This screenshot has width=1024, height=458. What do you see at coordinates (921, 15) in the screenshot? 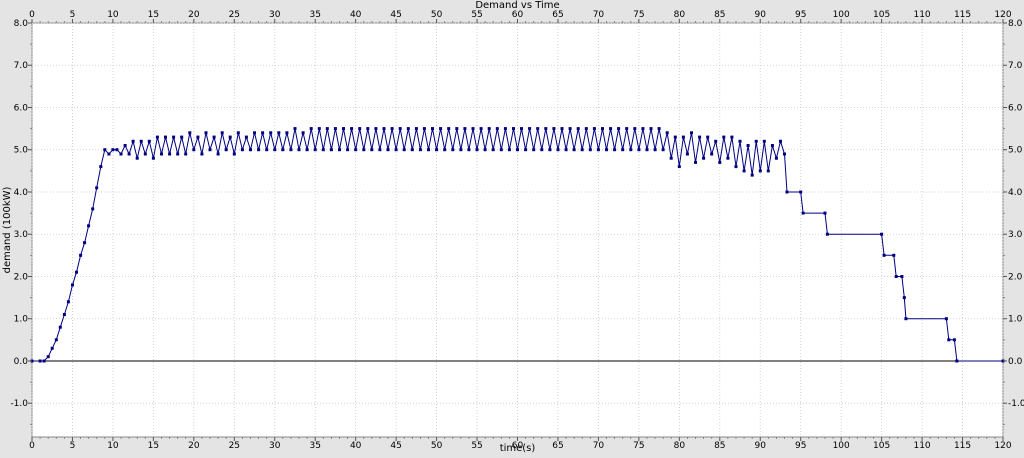
I see `x-tick-label-top: 110` at bounding box center [921, 15].